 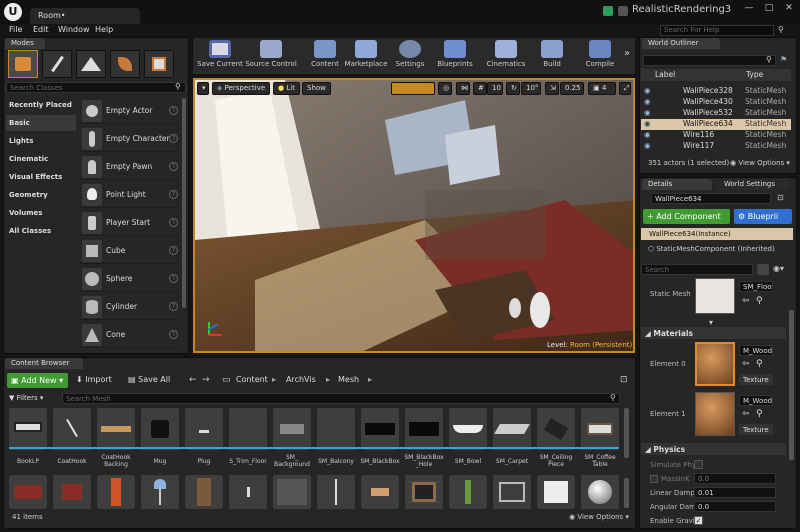 What do you see at coordinates (220, 55) in the screenshot?
I see `save-current-button: Save Current` at bounding box center [220, 55].